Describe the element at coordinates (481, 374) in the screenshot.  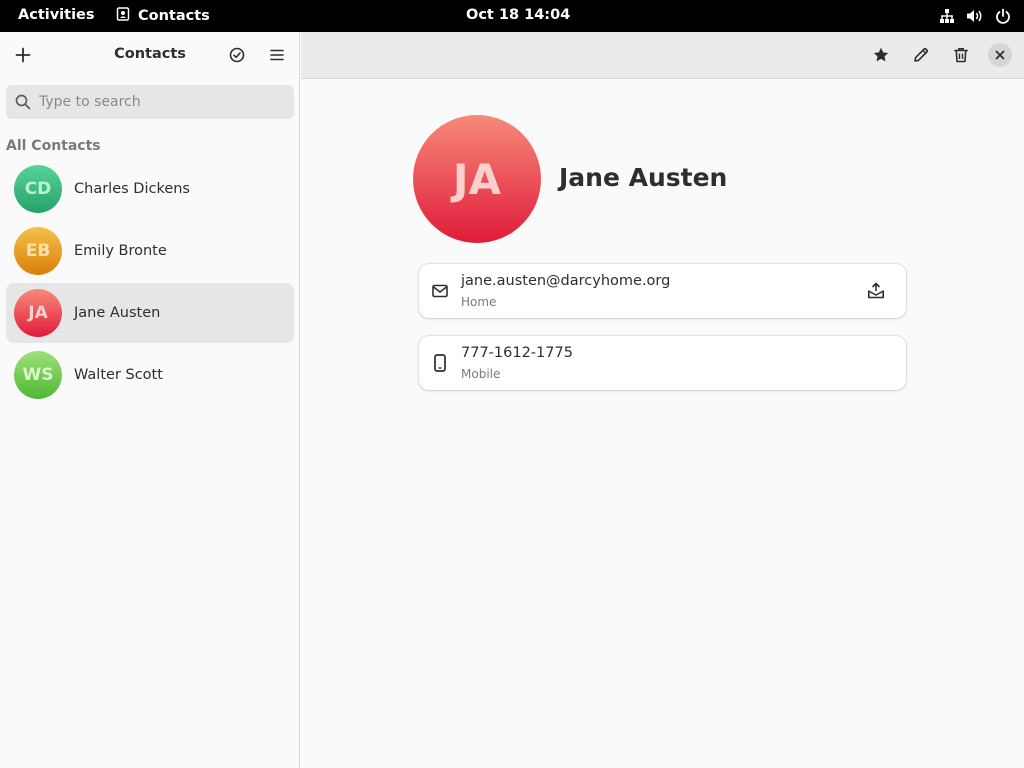
I see `phone-type-label: Mobile` at that location.